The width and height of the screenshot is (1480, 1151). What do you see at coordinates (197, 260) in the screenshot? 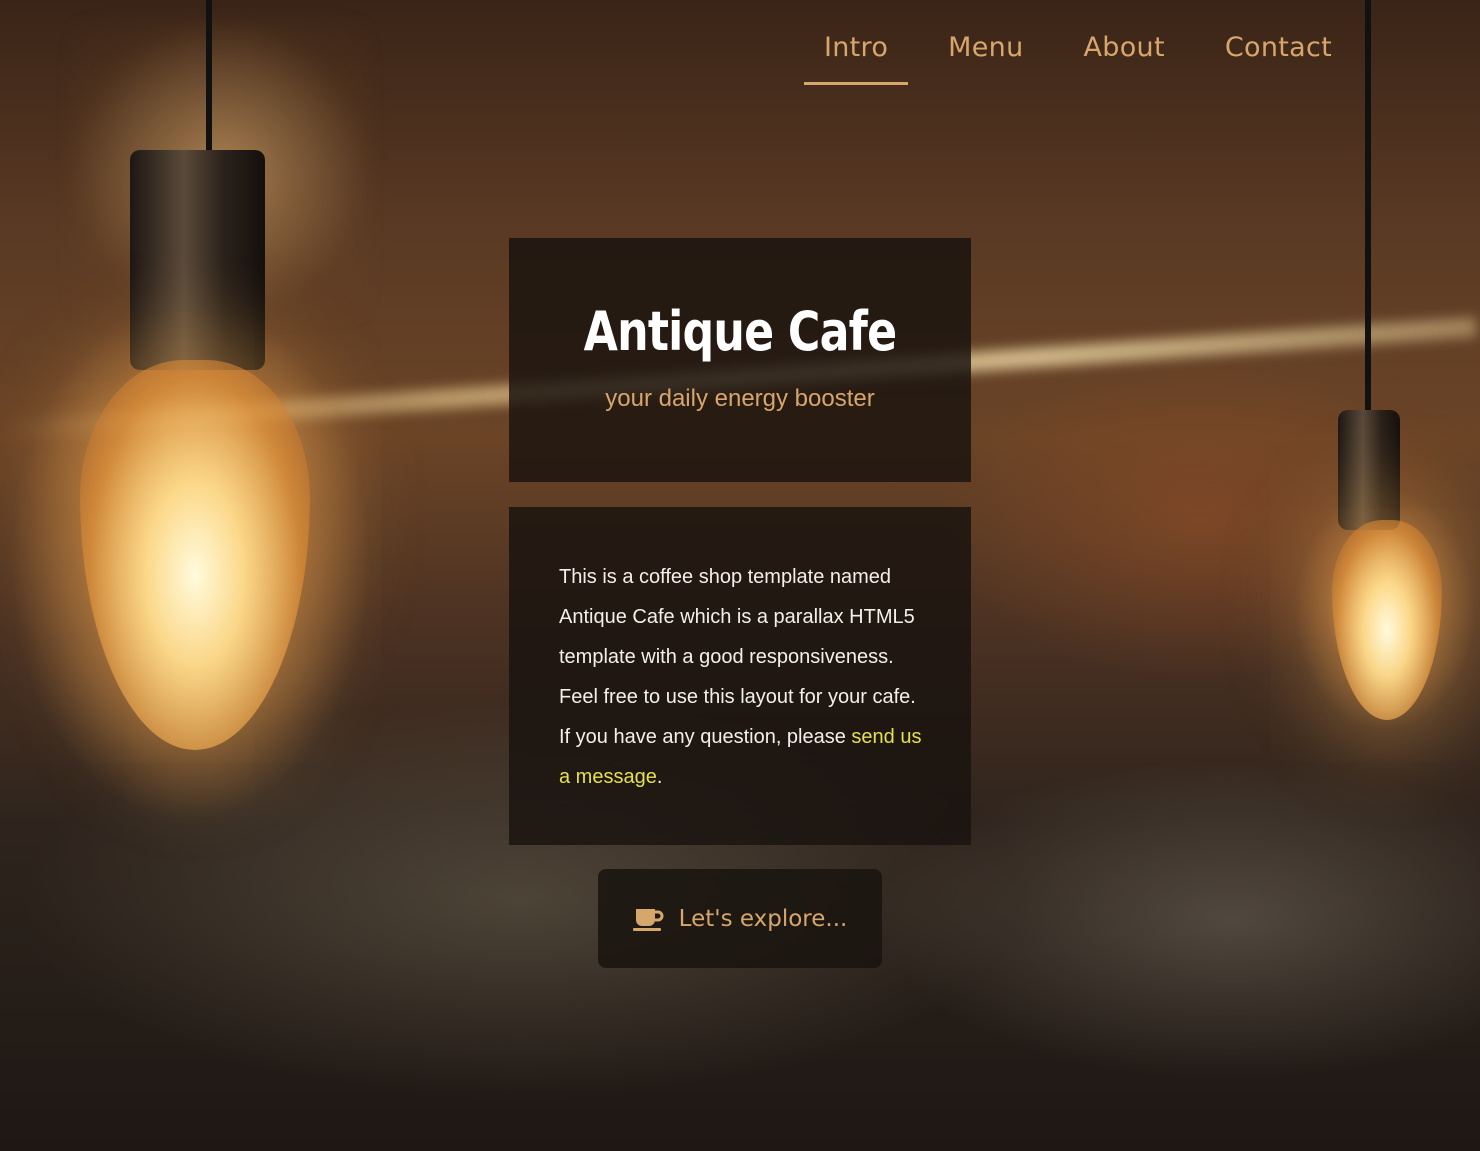
I see `lamp-socket-left` at bounding box center [197, 260].